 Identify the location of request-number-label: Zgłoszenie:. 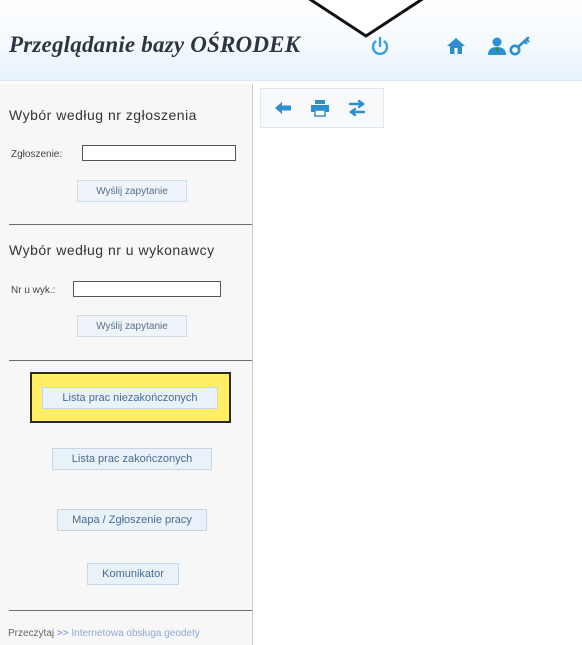
(37, 154).